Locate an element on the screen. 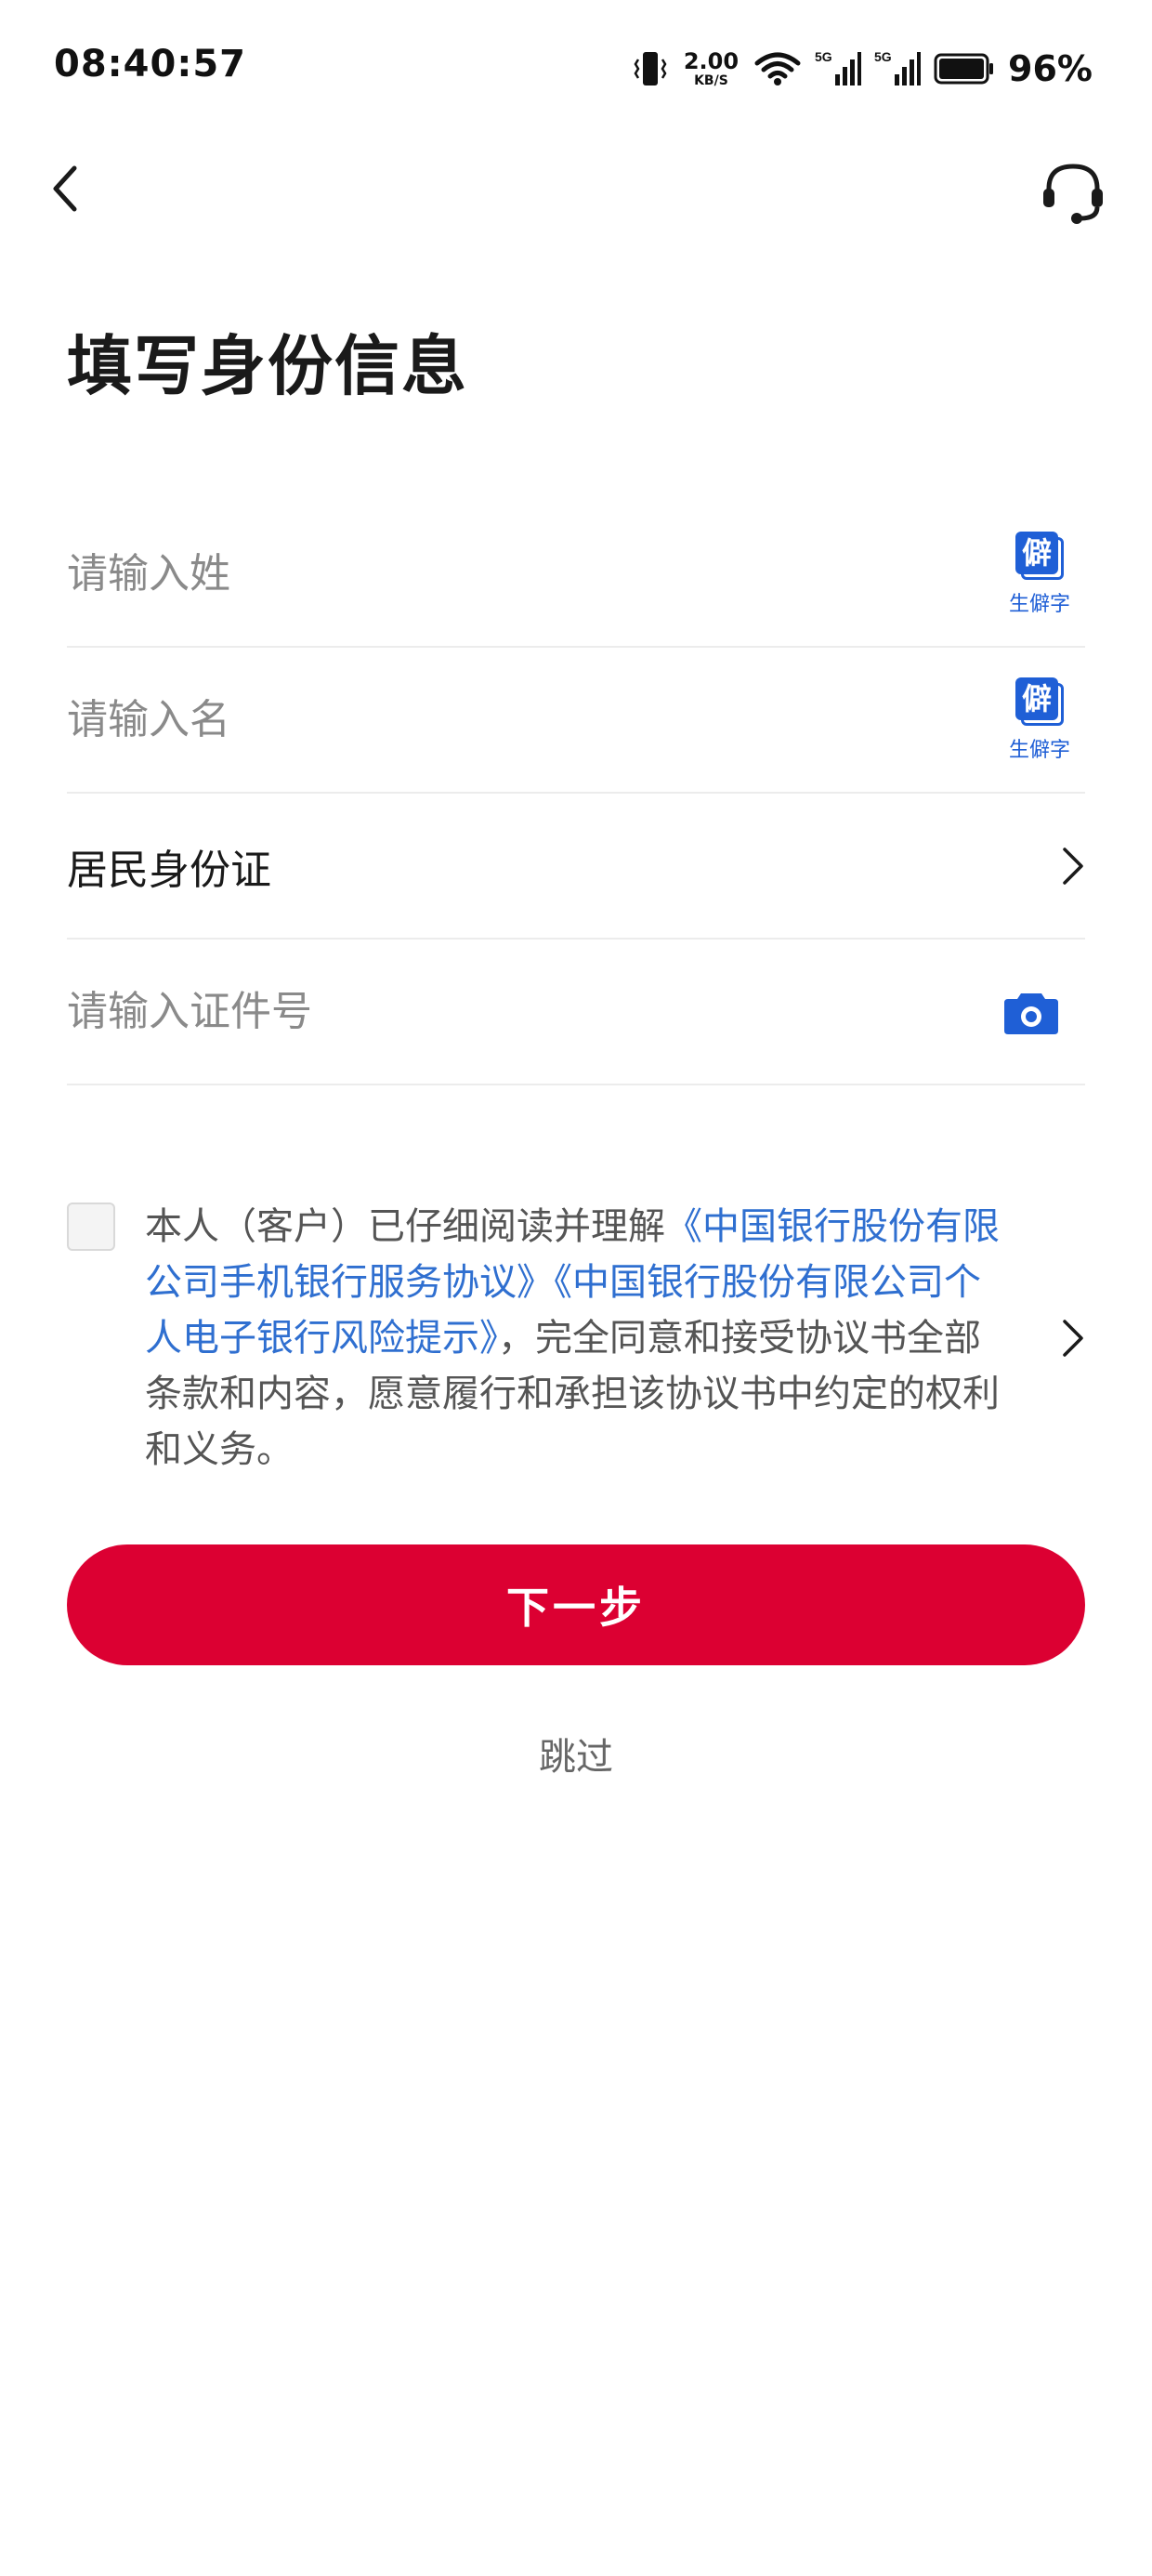 The height and width of the screenshot is (2576, 1152). id-number-row is located at coordinates (576, 1012).